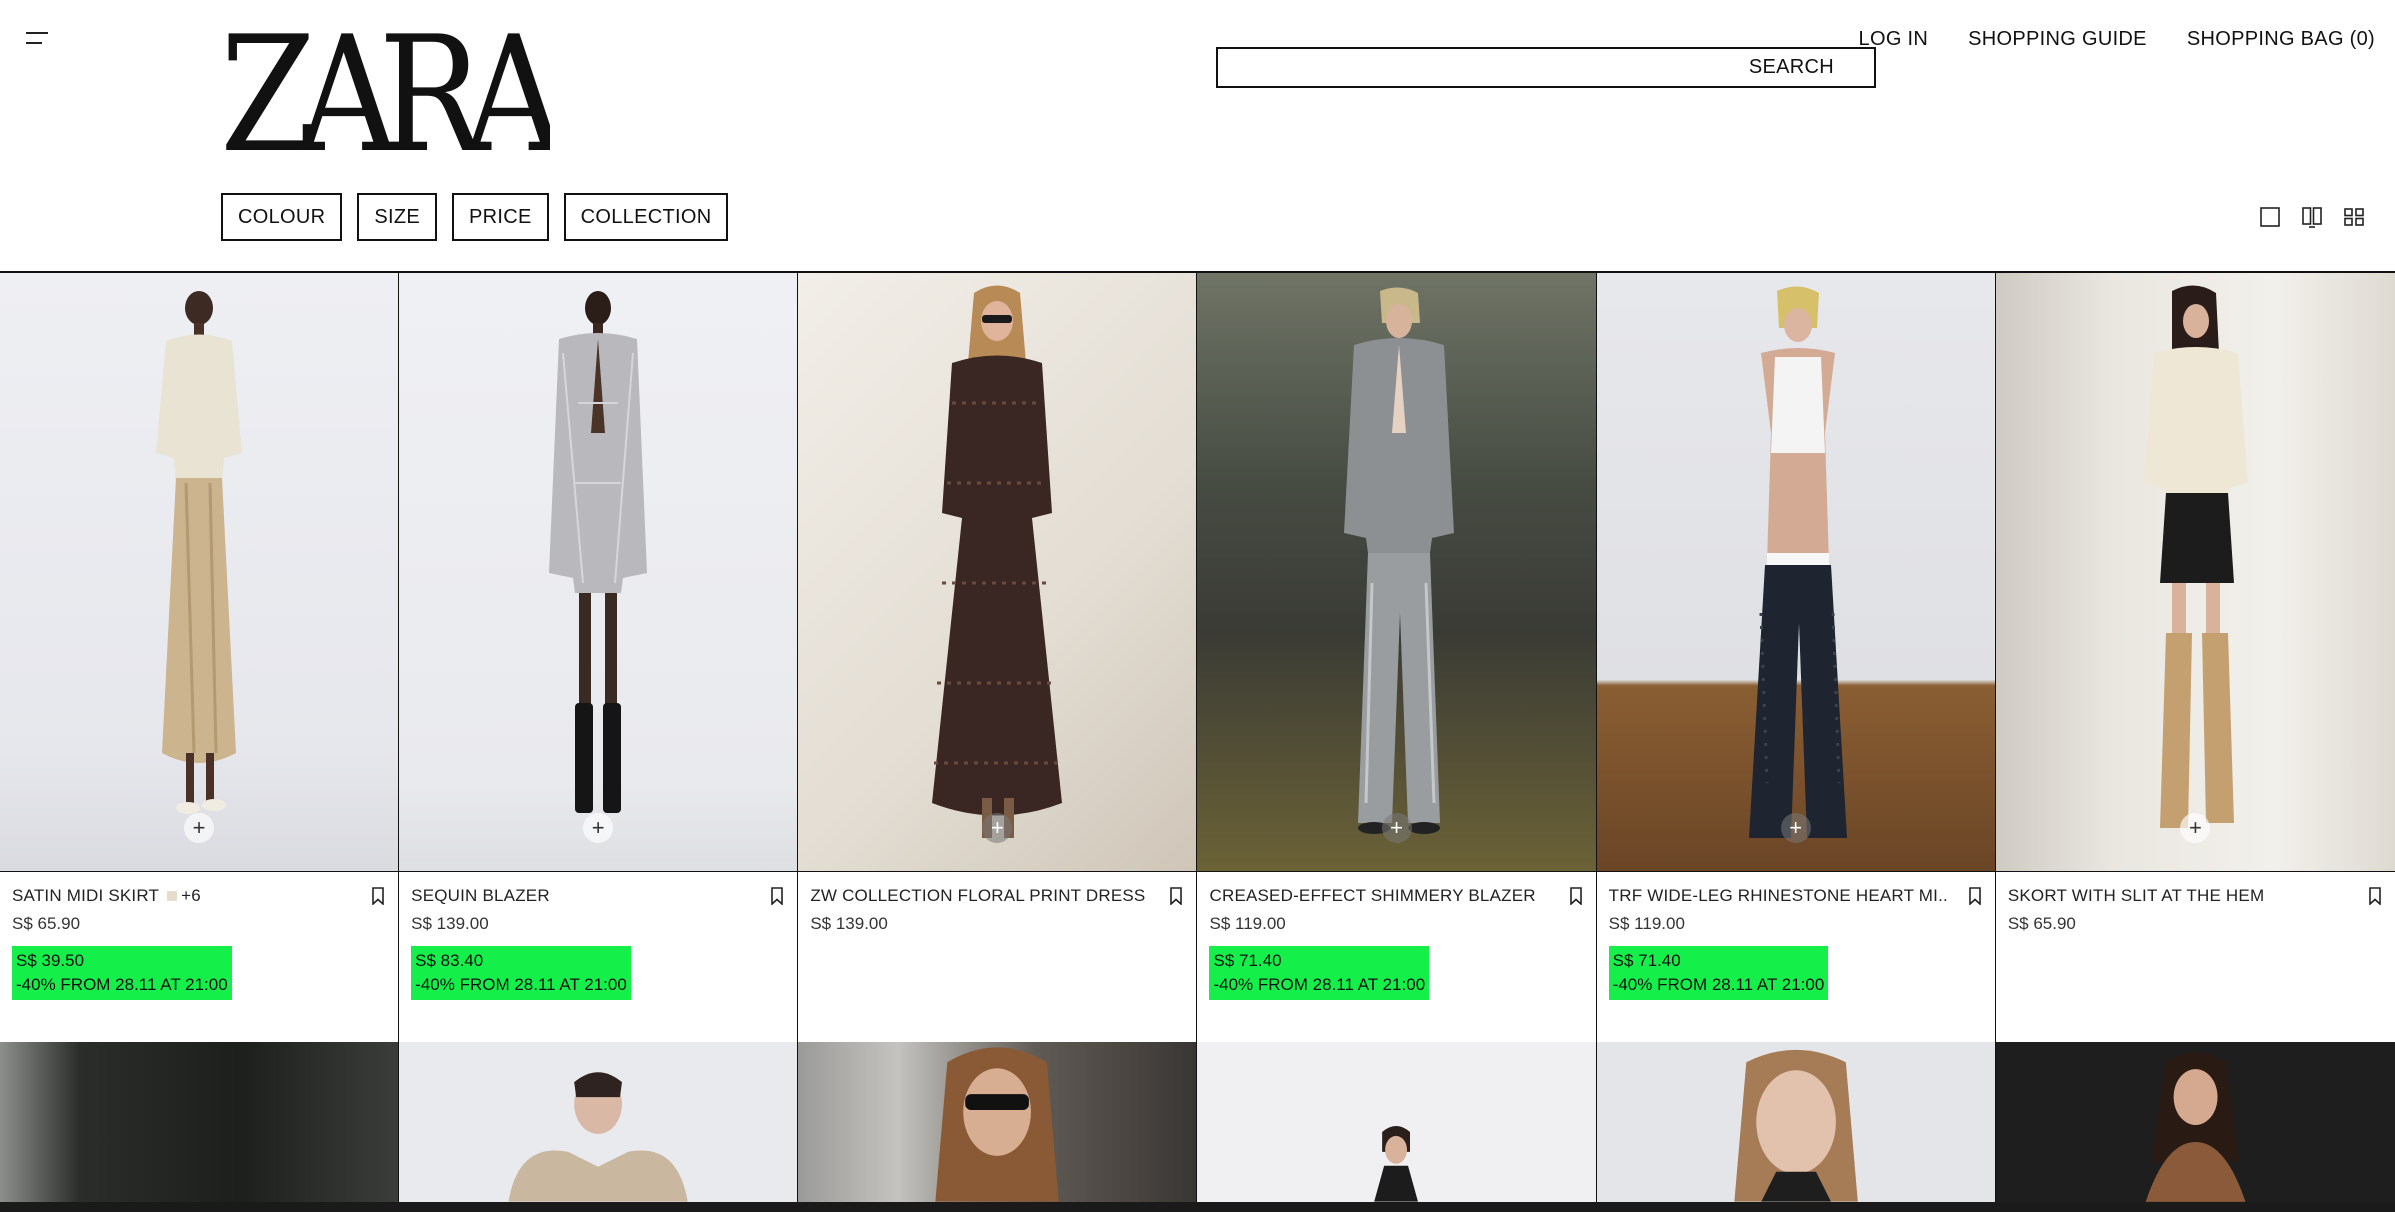  Describe the element at coordinates (1197, 1207) in the screenshot. I see `bottom-bar` at that location.